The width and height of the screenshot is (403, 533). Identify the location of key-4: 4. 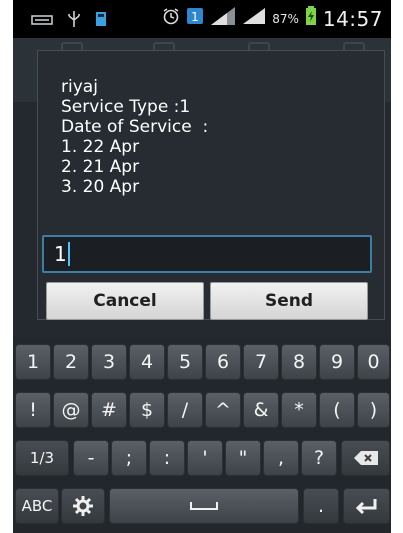
(147, 362).